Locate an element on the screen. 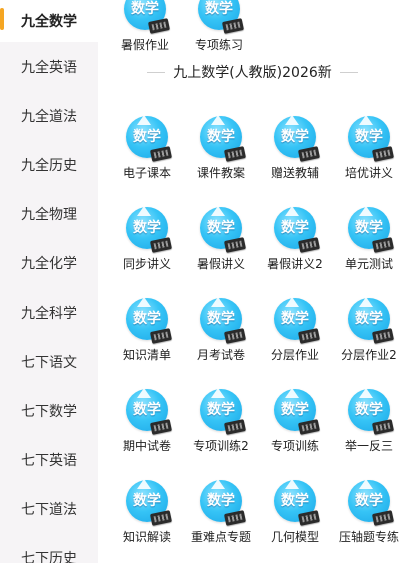  resource-tile: 数学分层作业2 is located at coordinates (369, 333).